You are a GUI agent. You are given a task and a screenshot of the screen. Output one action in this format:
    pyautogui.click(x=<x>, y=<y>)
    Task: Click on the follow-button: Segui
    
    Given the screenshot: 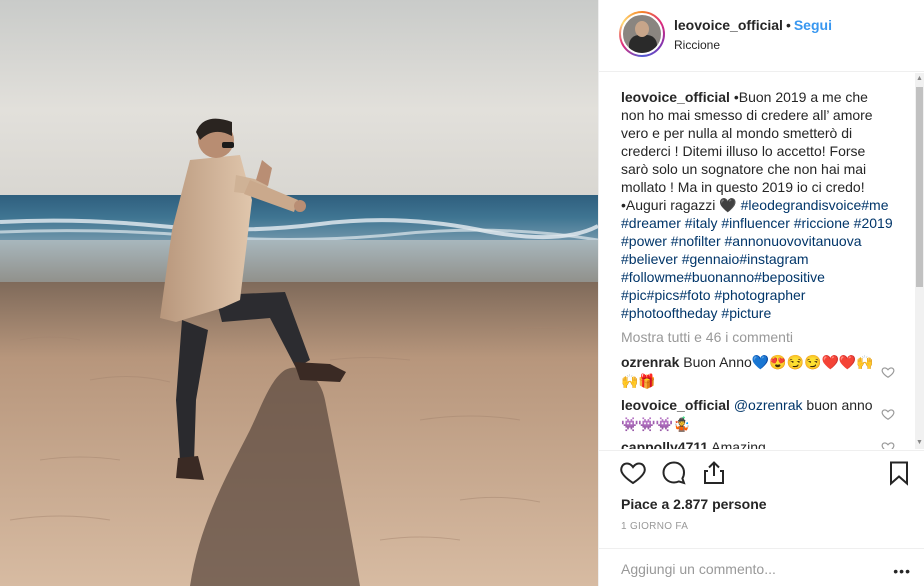 What is the action you would take?
    pyautogui.click(x=813, y=25)
    